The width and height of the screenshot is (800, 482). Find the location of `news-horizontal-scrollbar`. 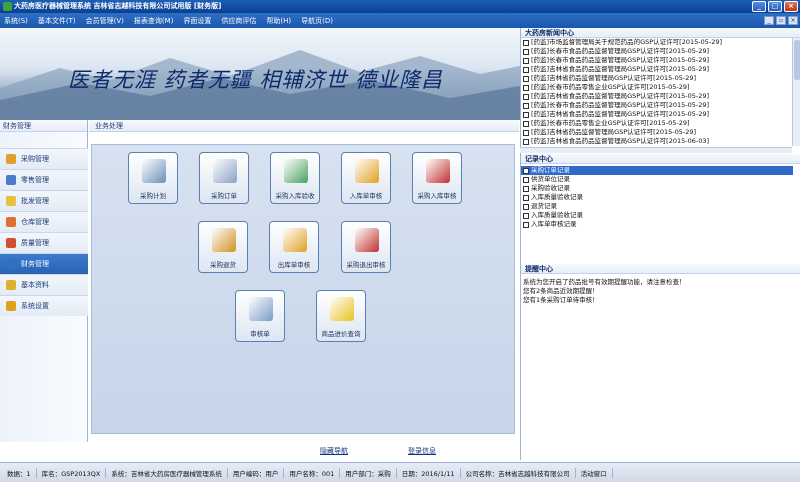

news-horizontal-scrollbar is located at coordinates (656, 150).